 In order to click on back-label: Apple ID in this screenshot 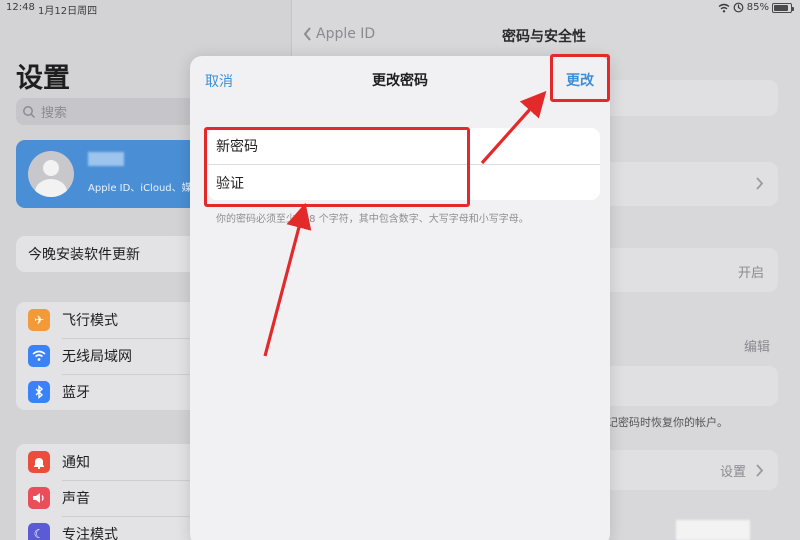, I will do `click(346, 34)`.